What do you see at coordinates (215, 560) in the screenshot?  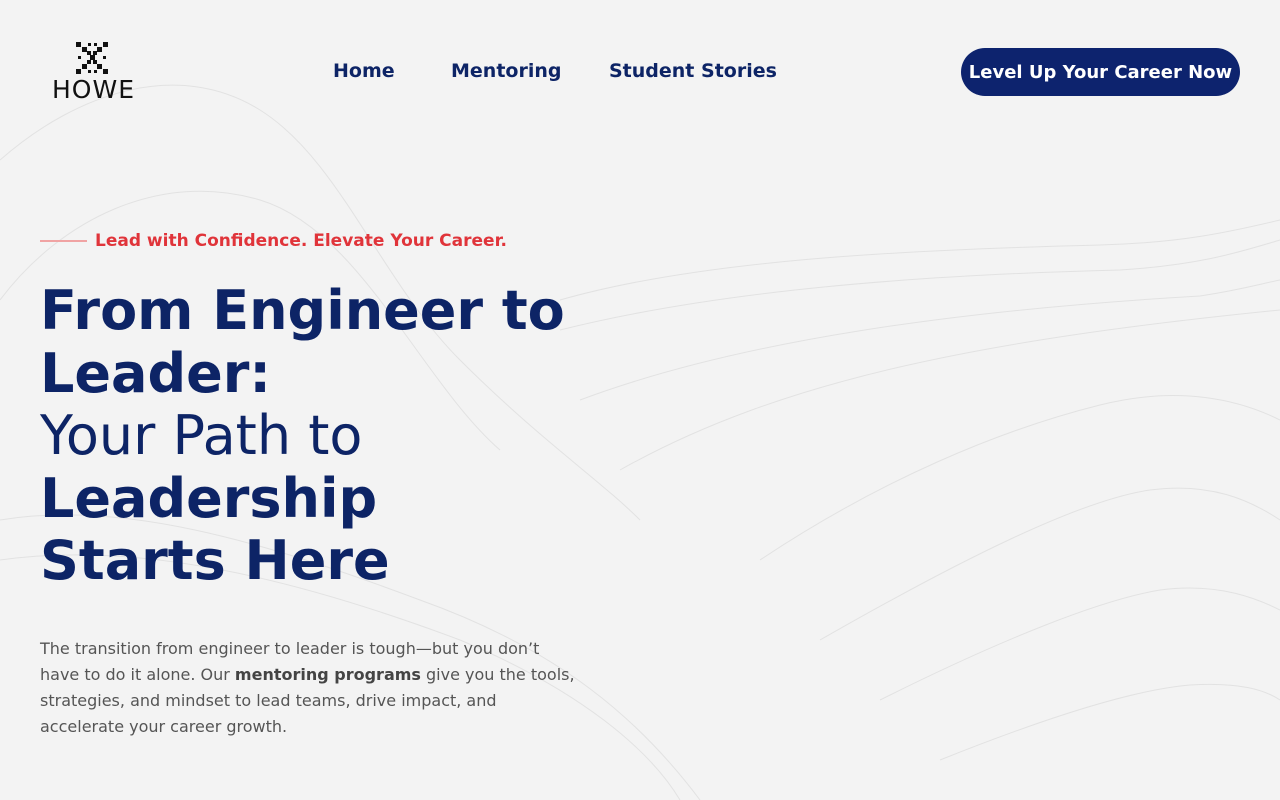 I see `headline-line-5: Starts Here` at bounding box center [215, 560].